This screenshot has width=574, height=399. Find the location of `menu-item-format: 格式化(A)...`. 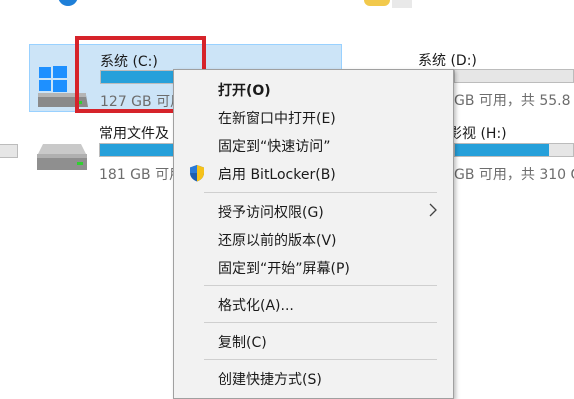

menu-item-format: 格式化(A)... is located at coordinates (313, 304).